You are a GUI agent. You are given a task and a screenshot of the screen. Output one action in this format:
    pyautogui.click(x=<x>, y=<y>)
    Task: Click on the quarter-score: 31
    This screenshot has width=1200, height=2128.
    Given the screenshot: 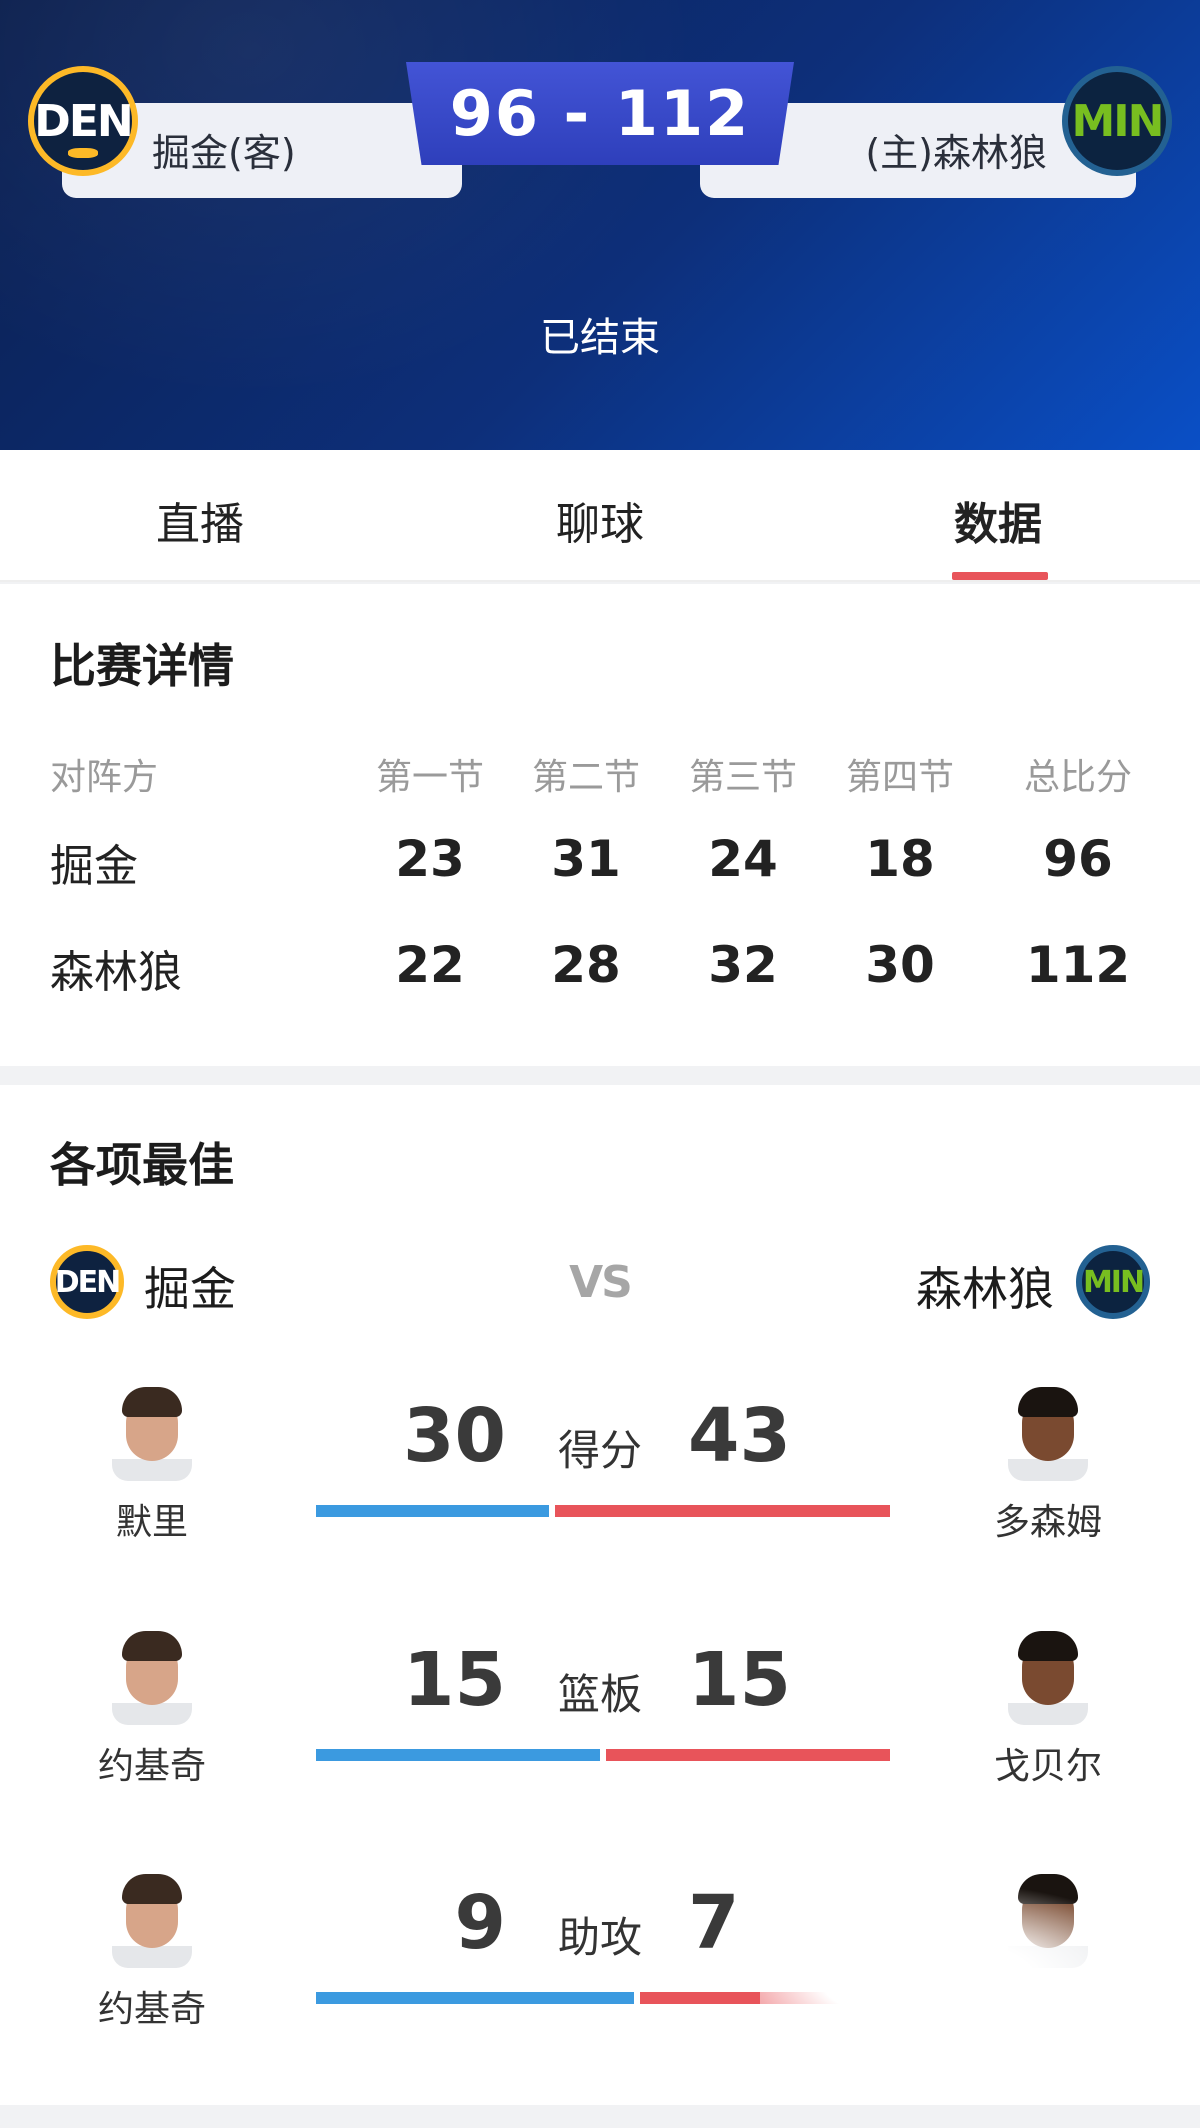 What is the action you would take?
    pyautogui.click(x=586, y=859)
    